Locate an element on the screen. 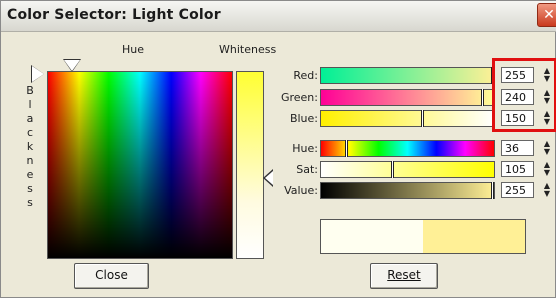  sat-slider is located at coordinates (407, 169).